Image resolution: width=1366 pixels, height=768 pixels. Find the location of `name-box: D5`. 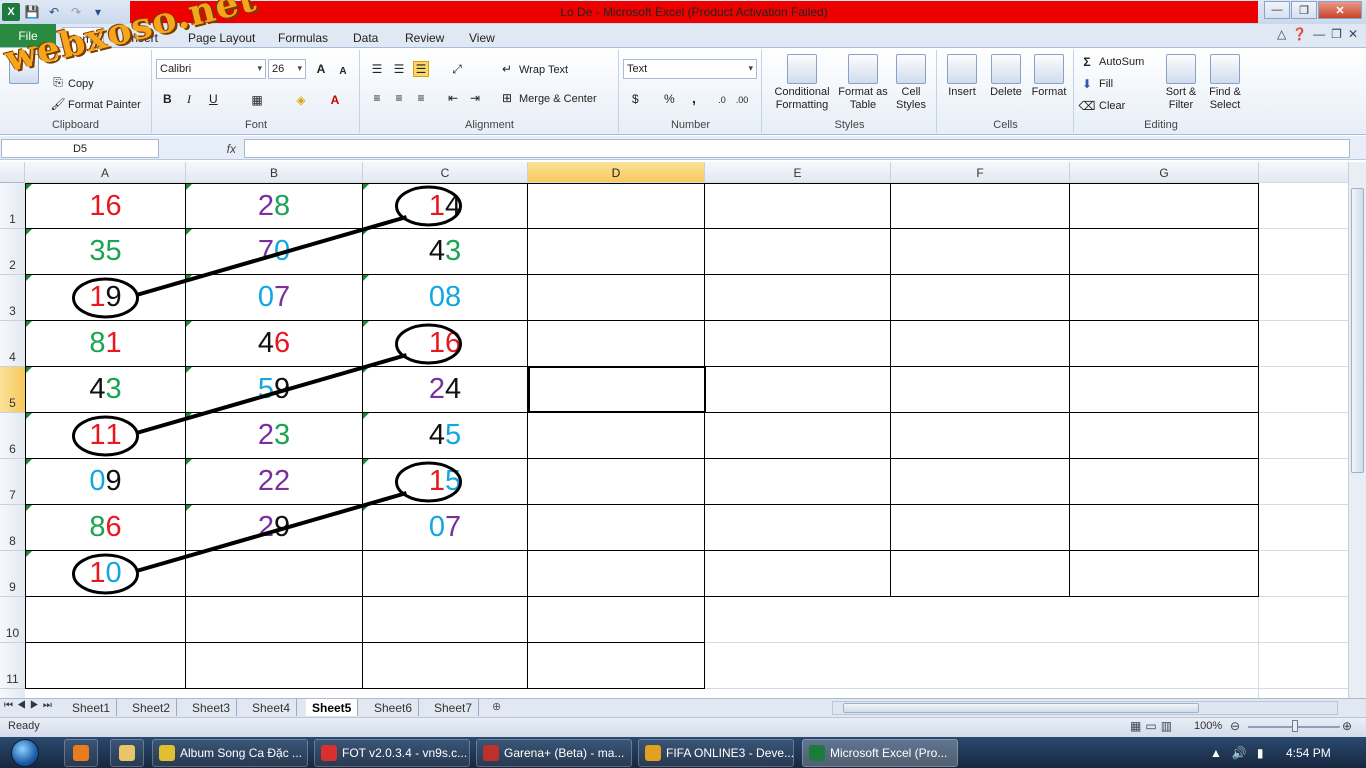

name-box: D5 is located at coordinates (80, 148).